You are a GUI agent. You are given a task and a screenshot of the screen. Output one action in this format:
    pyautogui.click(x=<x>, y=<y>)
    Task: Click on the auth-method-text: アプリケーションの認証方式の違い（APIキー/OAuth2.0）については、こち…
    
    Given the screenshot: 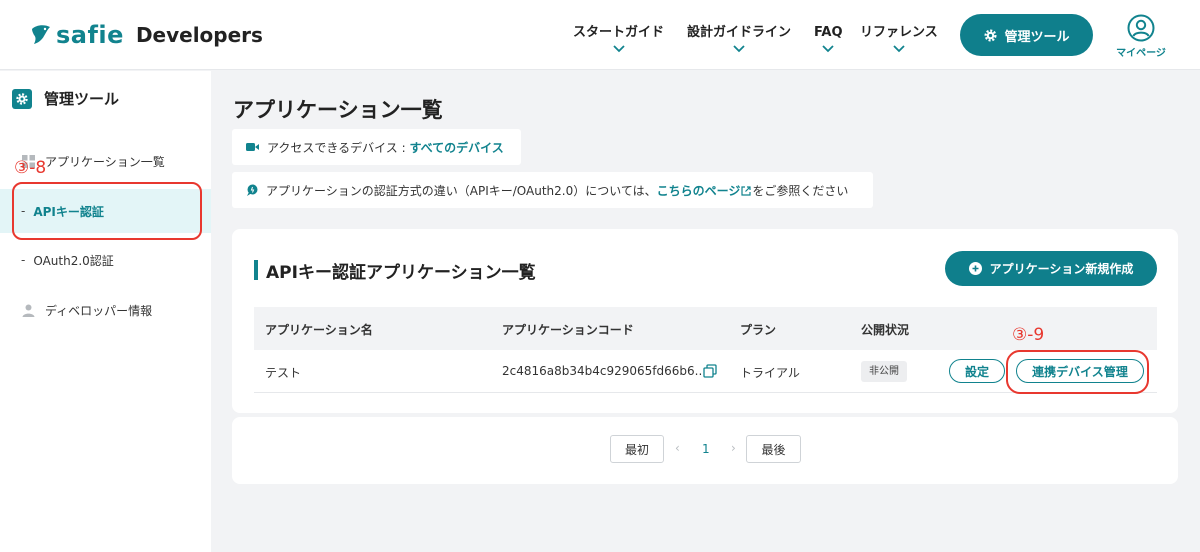 What is the action you would take?
    pyautogui.click(x=557, y=190)
    